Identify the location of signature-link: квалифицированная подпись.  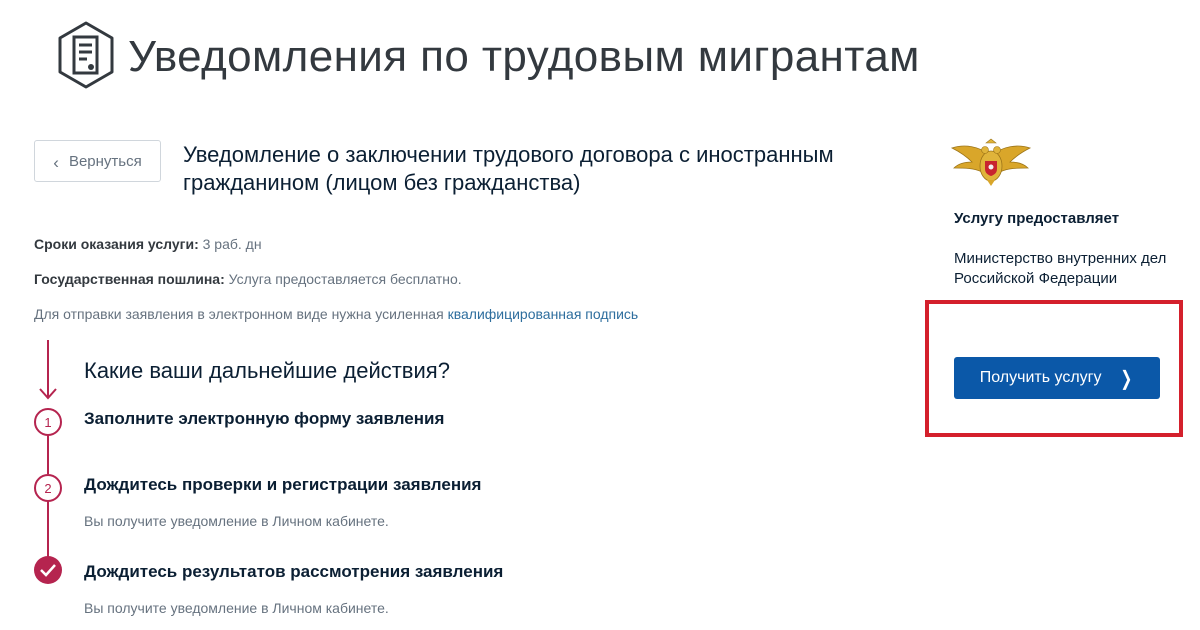
(543, 314).